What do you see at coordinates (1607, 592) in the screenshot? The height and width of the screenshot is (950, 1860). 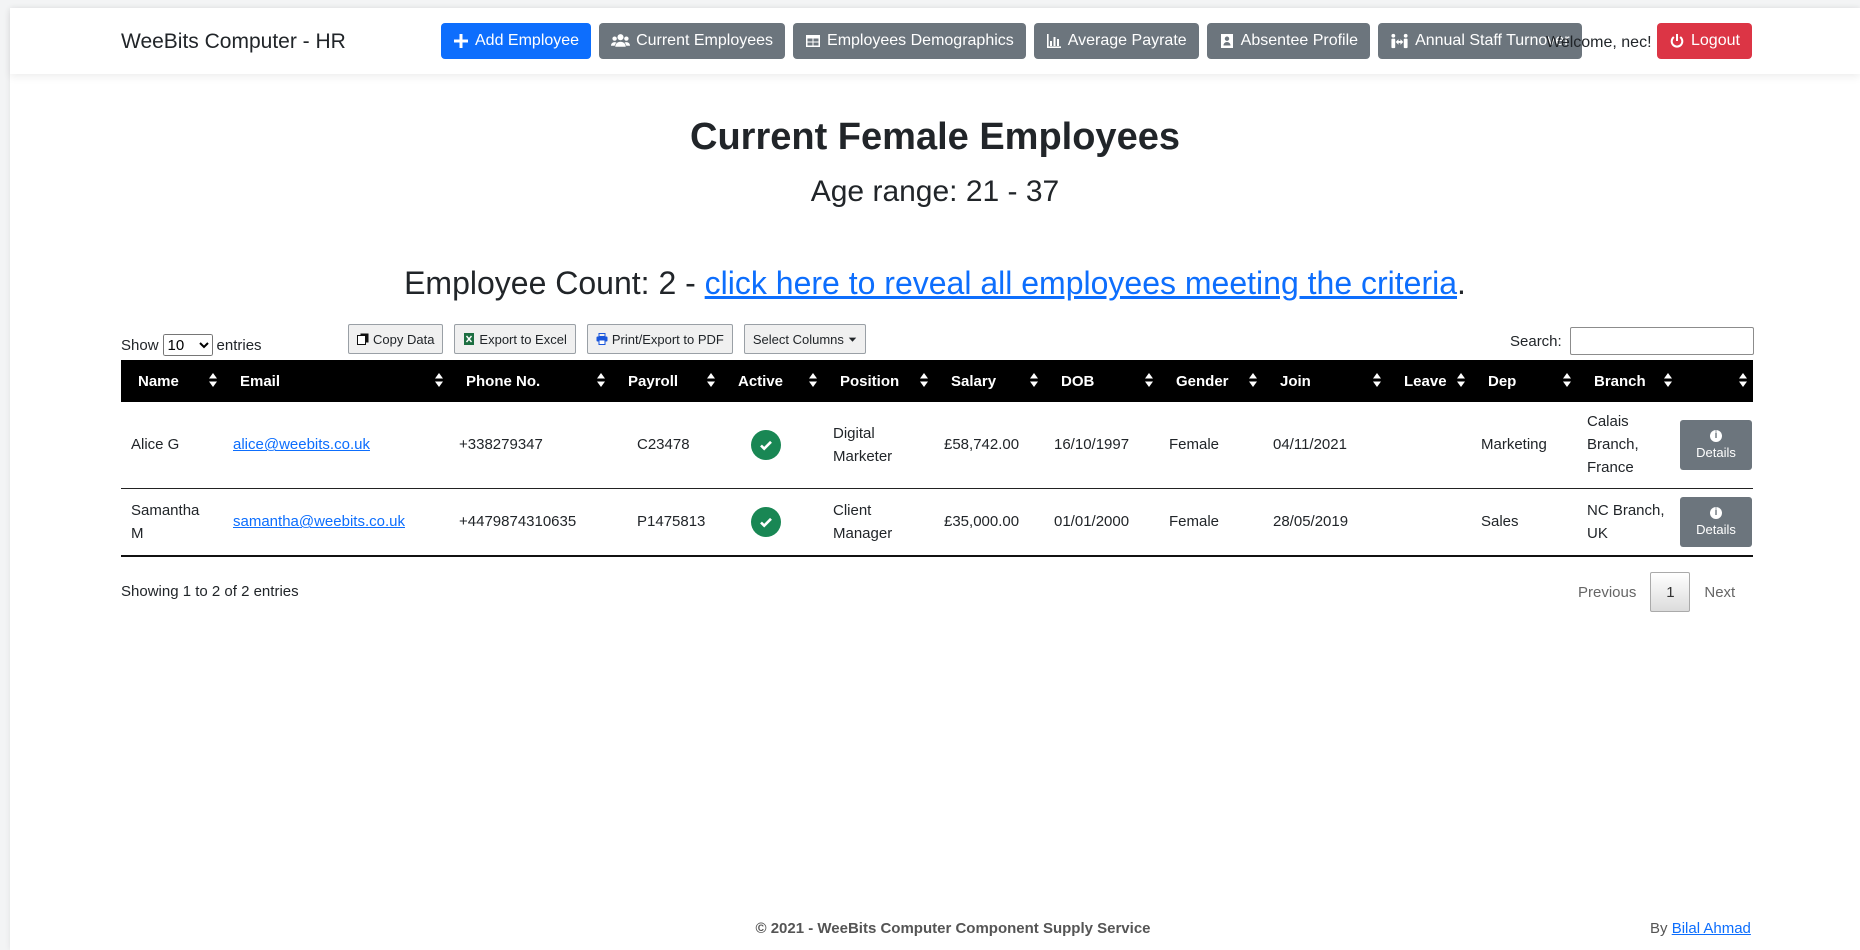 I see `previous-page-button: Previous` at bounding box center [1607, 592].